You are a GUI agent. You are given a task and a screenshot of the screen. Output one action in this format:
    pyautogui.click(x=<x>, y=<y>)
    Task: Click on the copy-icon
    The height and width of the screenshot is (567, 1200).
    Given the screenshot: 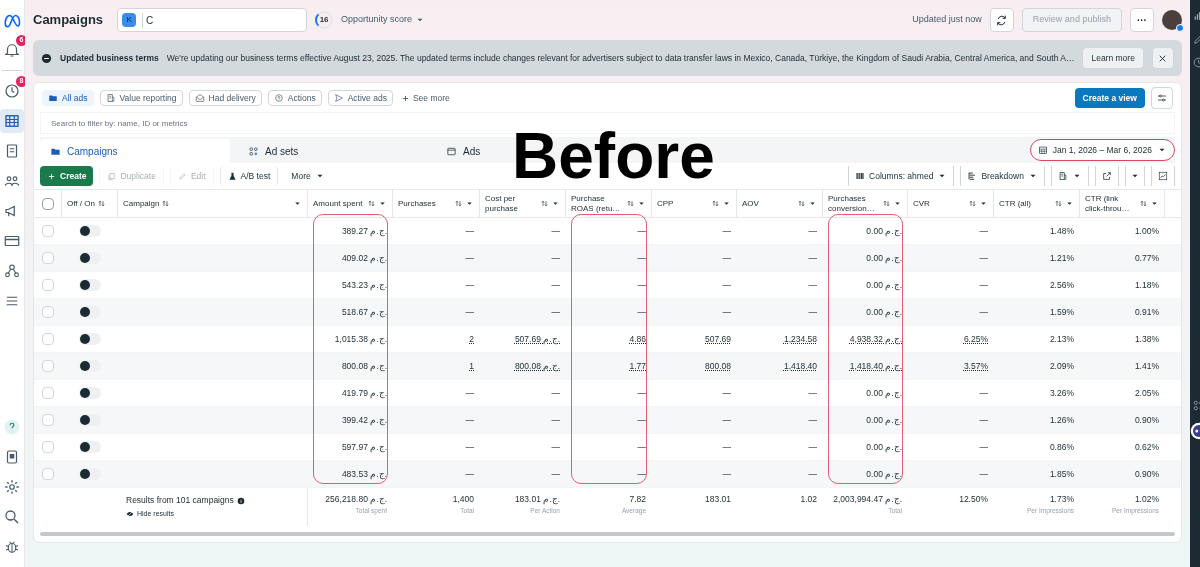 What is the action you would take?
    pyautogui.click(x=112, y=176)
    